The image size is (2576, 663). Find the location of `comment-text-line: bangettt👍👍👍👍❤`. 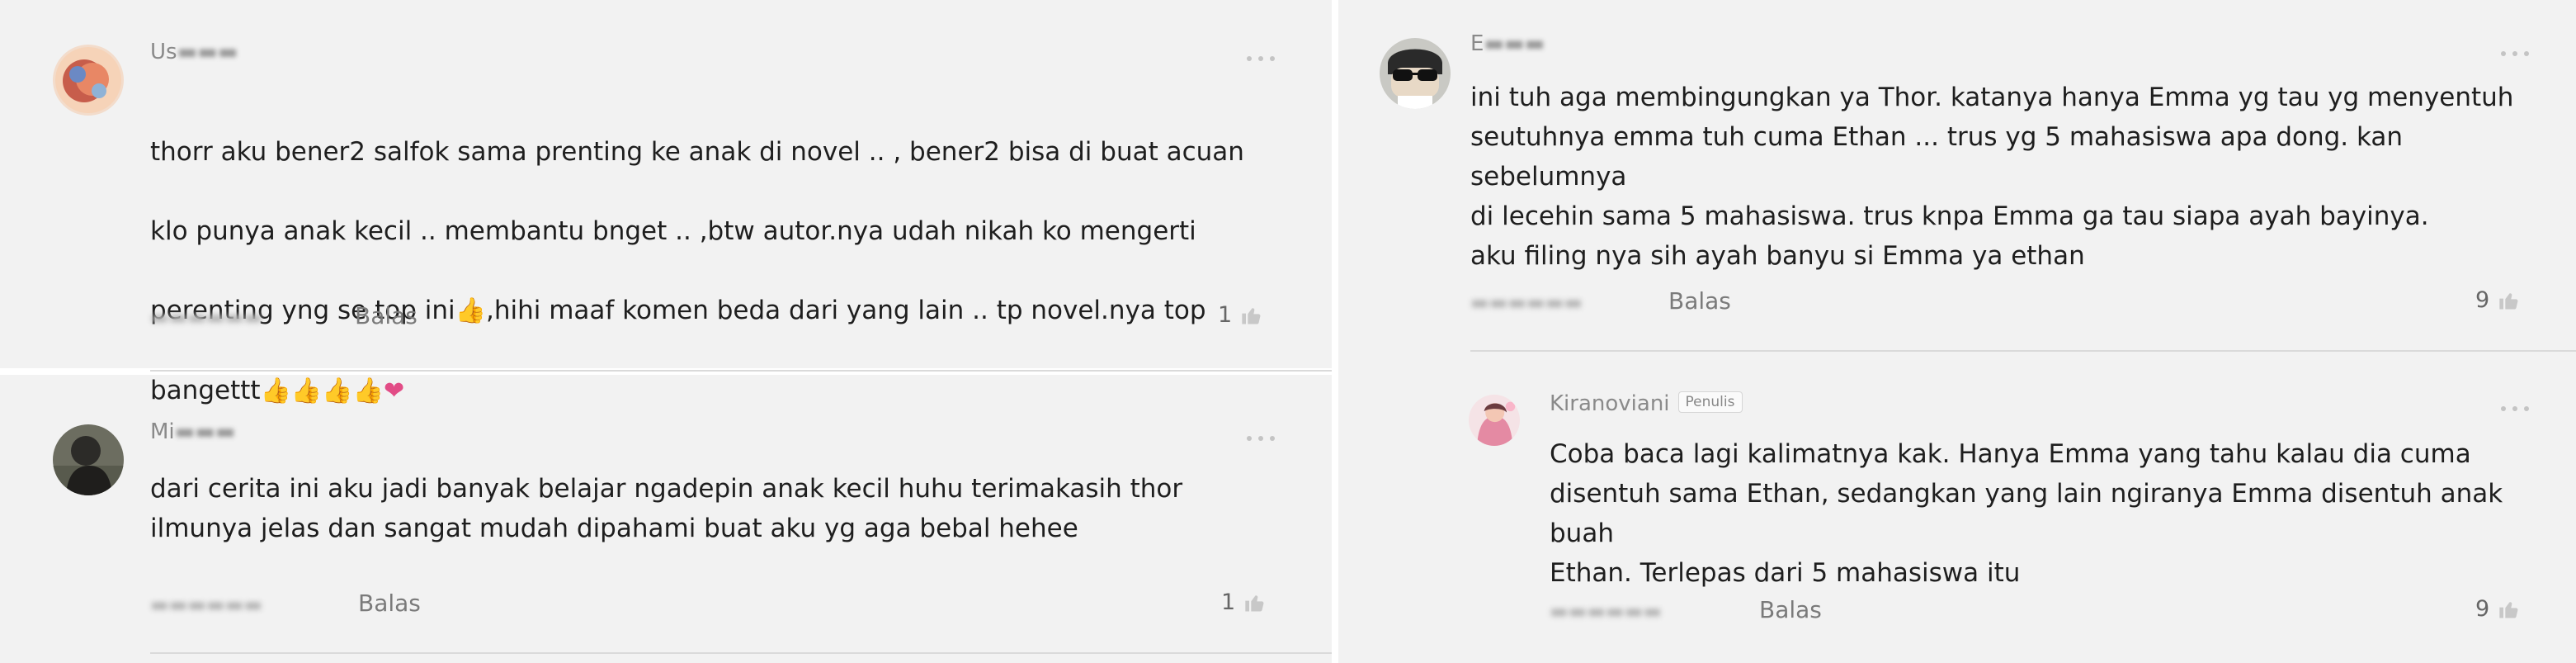

comment-text-line: bangettt👍👍👍👍❤ is located at coordinates (719, 391).